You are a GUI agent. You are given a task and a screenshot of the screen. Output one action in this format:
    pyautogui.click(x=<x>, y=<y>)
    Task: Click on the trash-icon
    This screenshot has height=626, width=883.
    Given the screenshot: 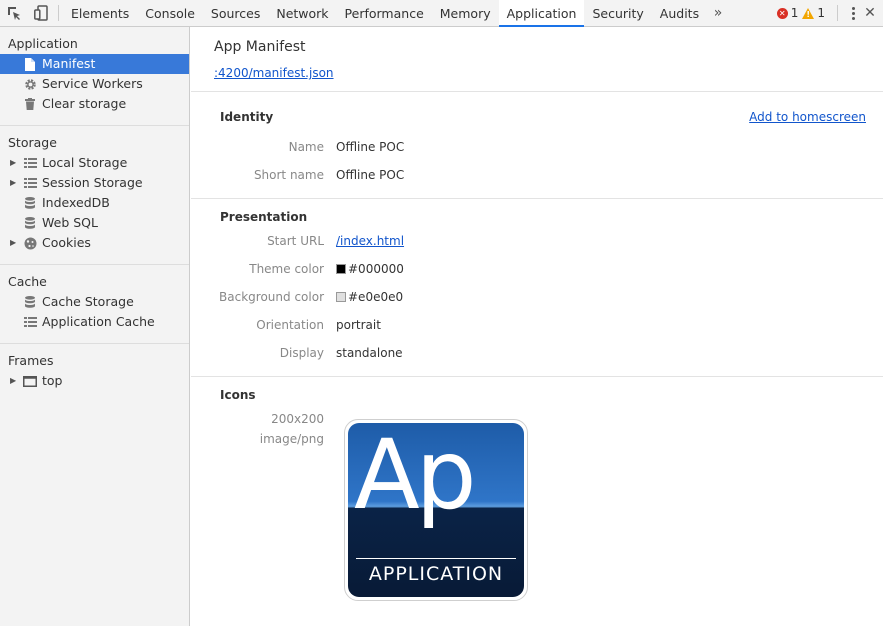 What is the action you would take?
    pyautogui.click(x=30, y=104)
    